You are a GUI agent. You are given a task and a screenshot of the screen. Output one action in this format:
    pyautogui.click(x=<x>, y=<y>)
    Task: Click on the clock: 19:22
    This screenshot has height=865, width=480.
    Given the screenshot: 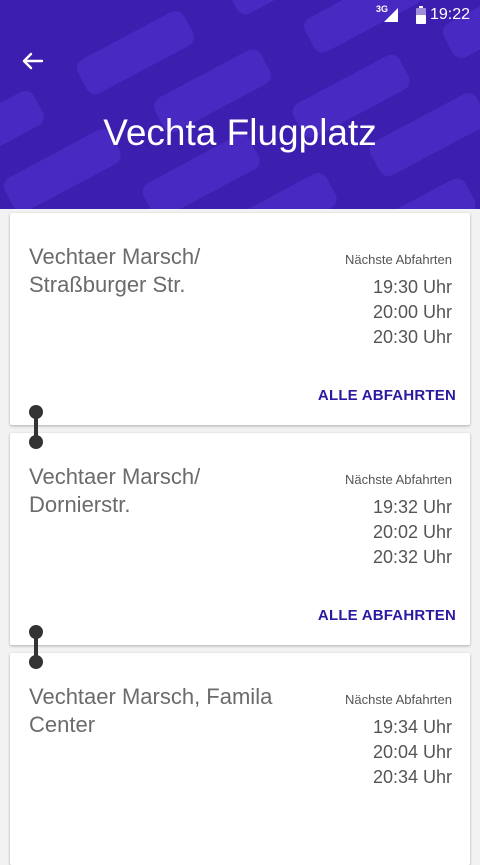 What is the action you would take?
    pyautogui.click(x=449, y=14)
    